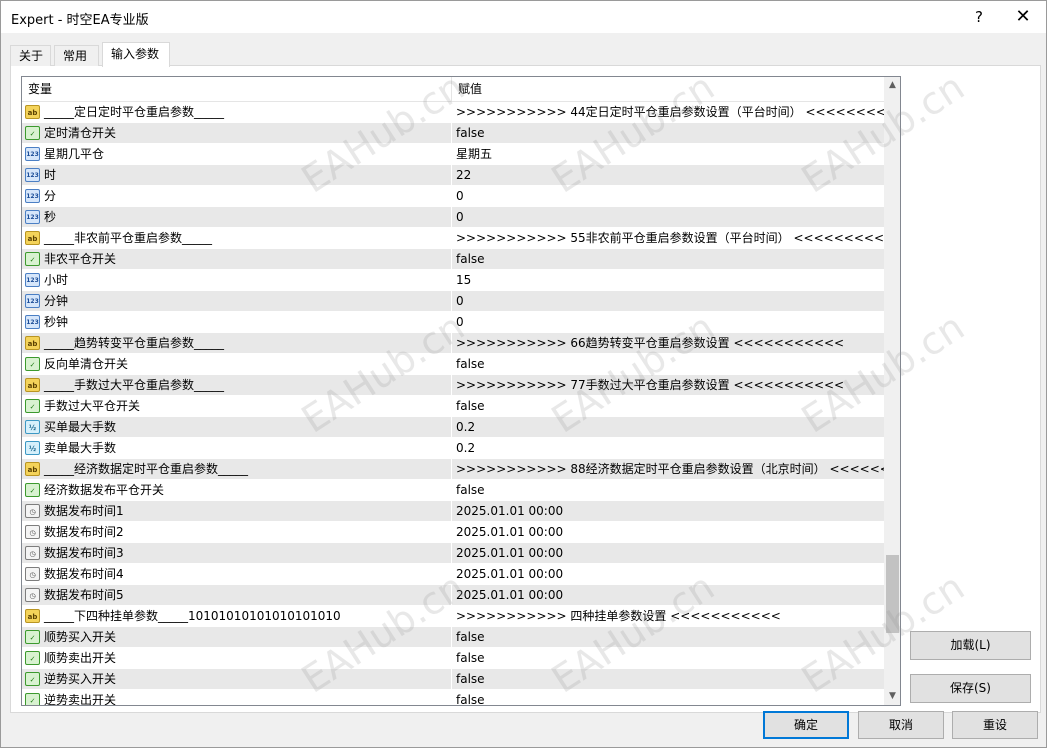 Image resolution: width=1047 pixels, height=748 pixels. What do you see at coordinates (237, 89) in the screenshot?
I see `column-header-variable: 变量` at bounding box center [237, 89].